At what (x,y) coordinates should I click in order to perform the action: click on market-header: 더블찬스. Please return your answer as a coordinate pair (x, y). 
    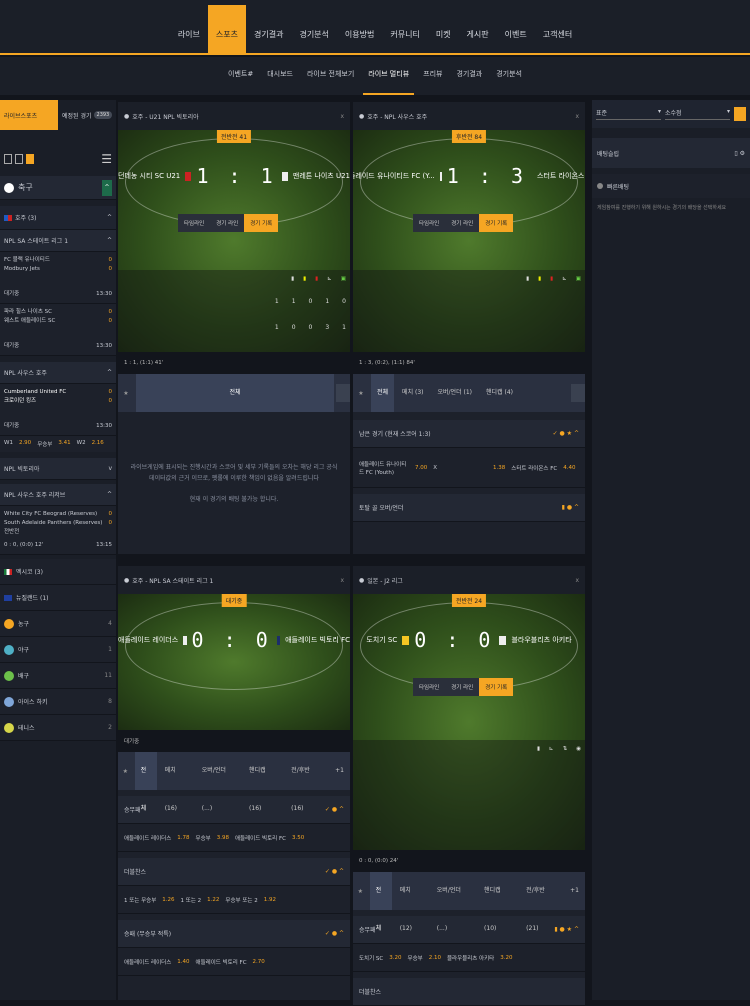
    Looking at the image, I should click on (469, 992).